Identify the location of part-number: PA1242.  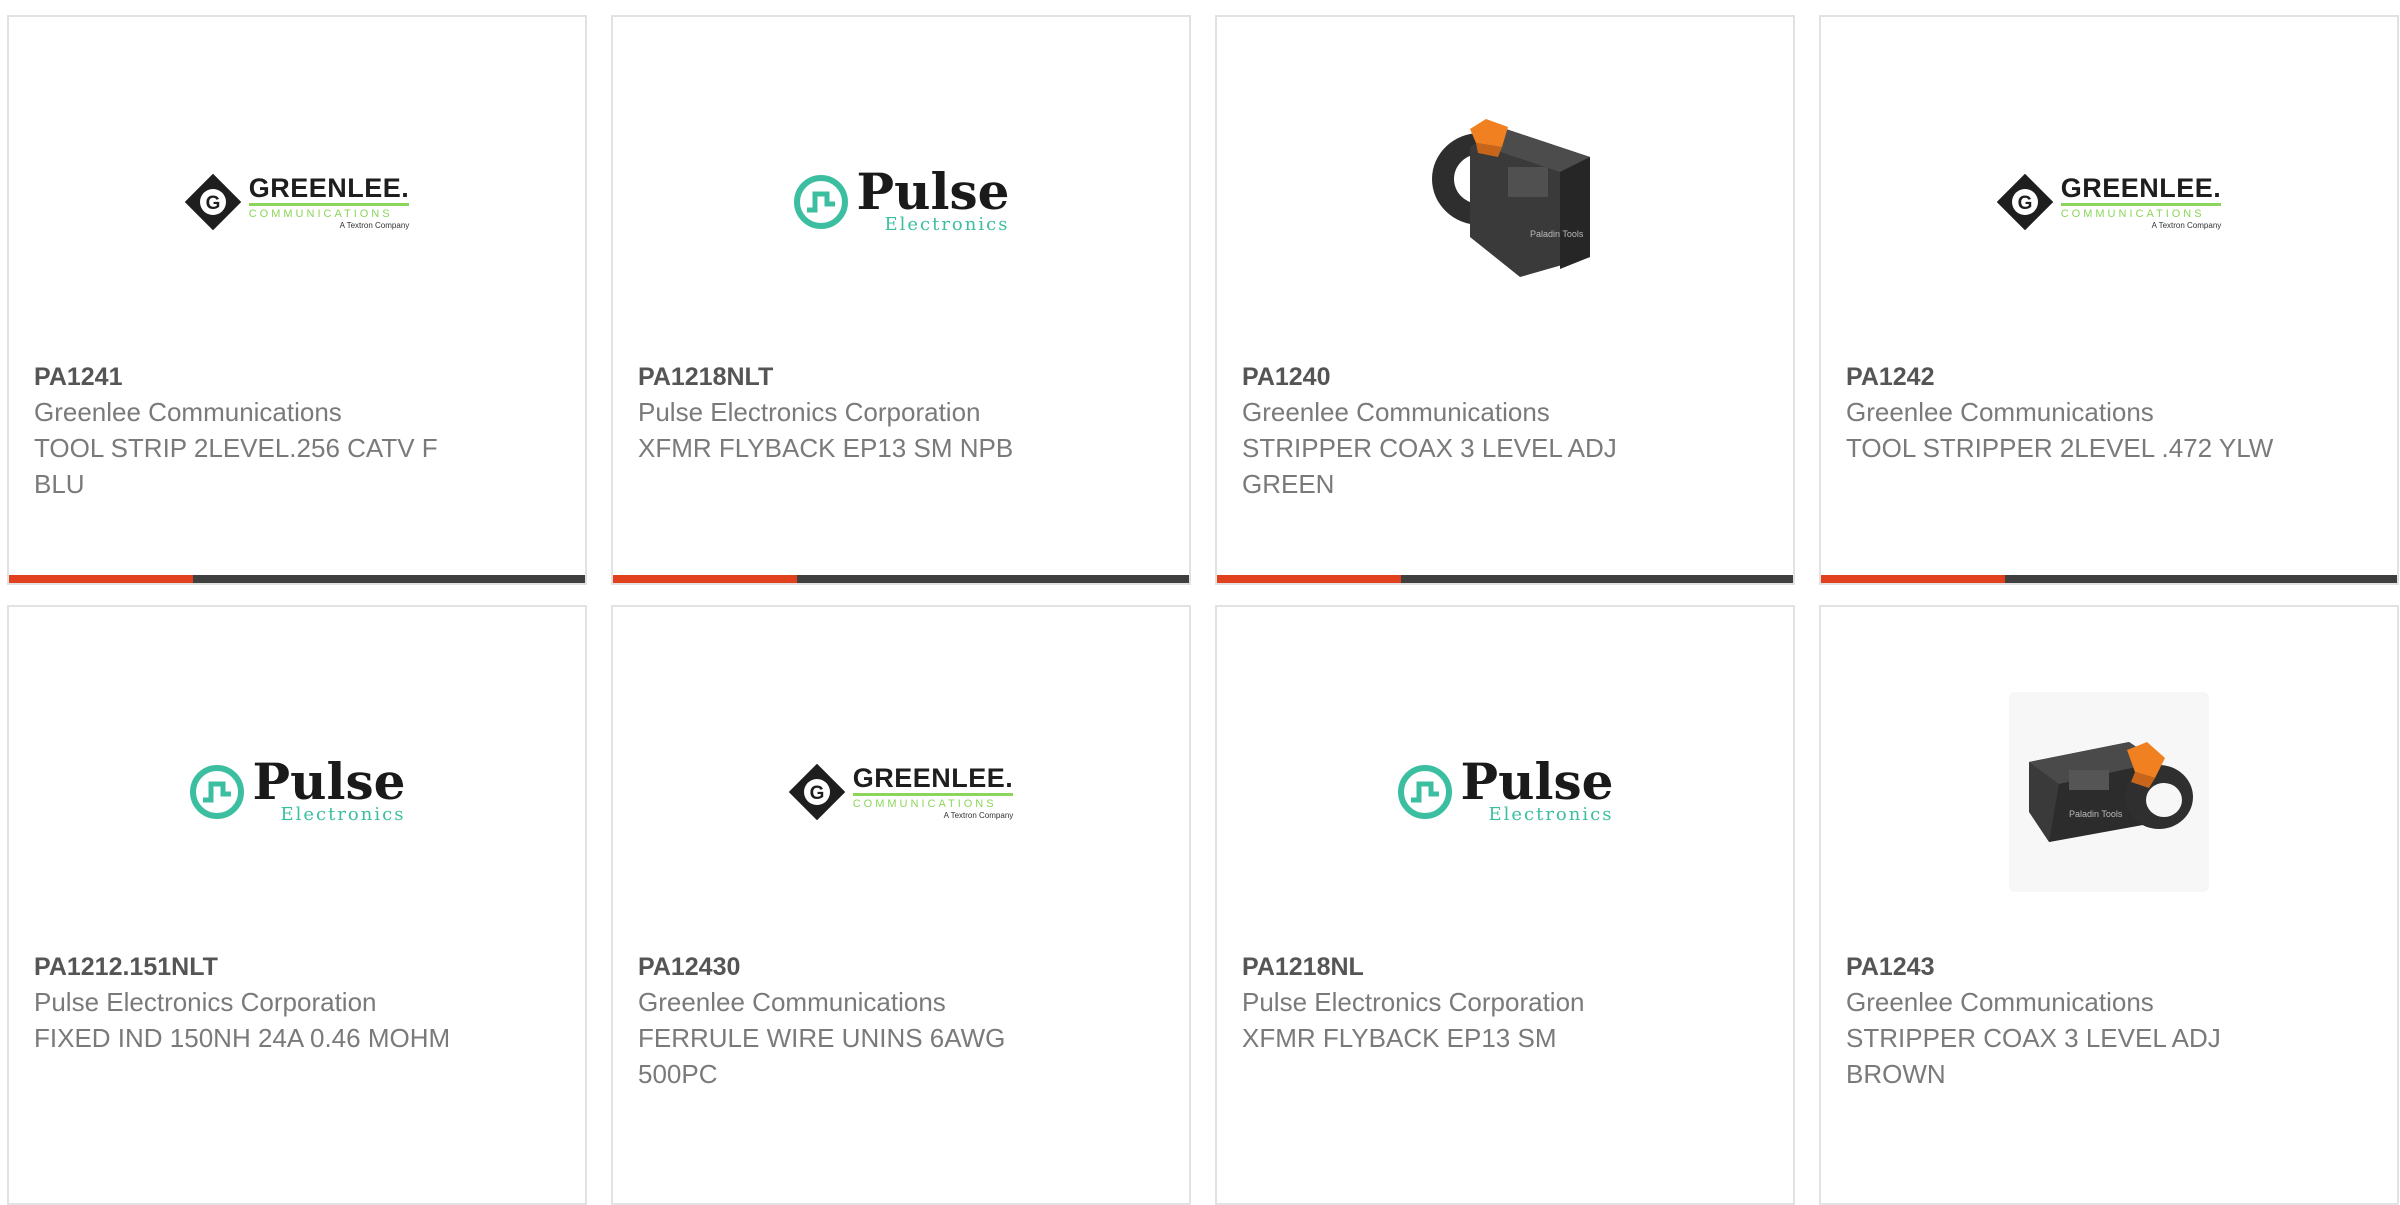
(2081, 377).